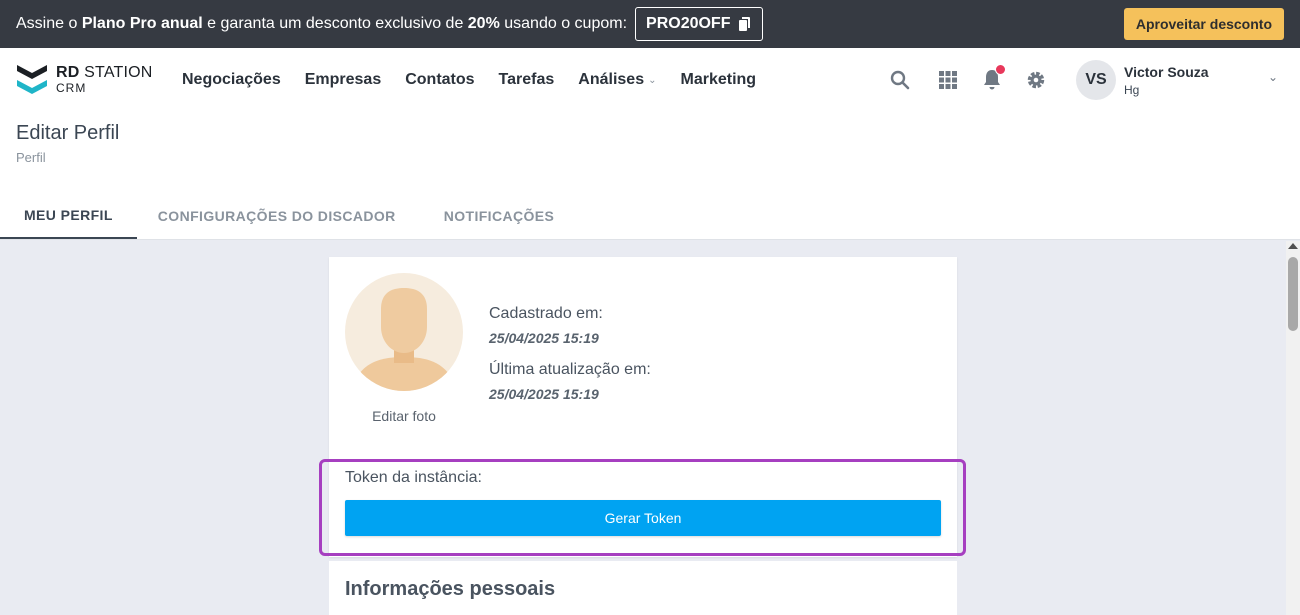  Describe the element at coordinates (993, 78) in the screenshot. I see `bell-icon` at that location.